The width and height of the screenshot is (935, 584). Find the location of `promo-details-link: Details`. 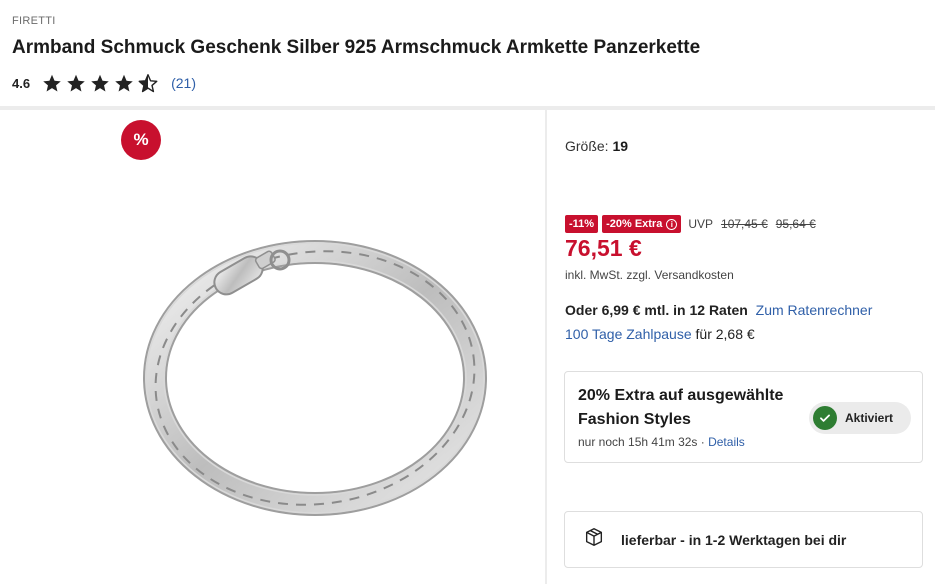

promo-details-link: Details is located at coordinates (726, 442).